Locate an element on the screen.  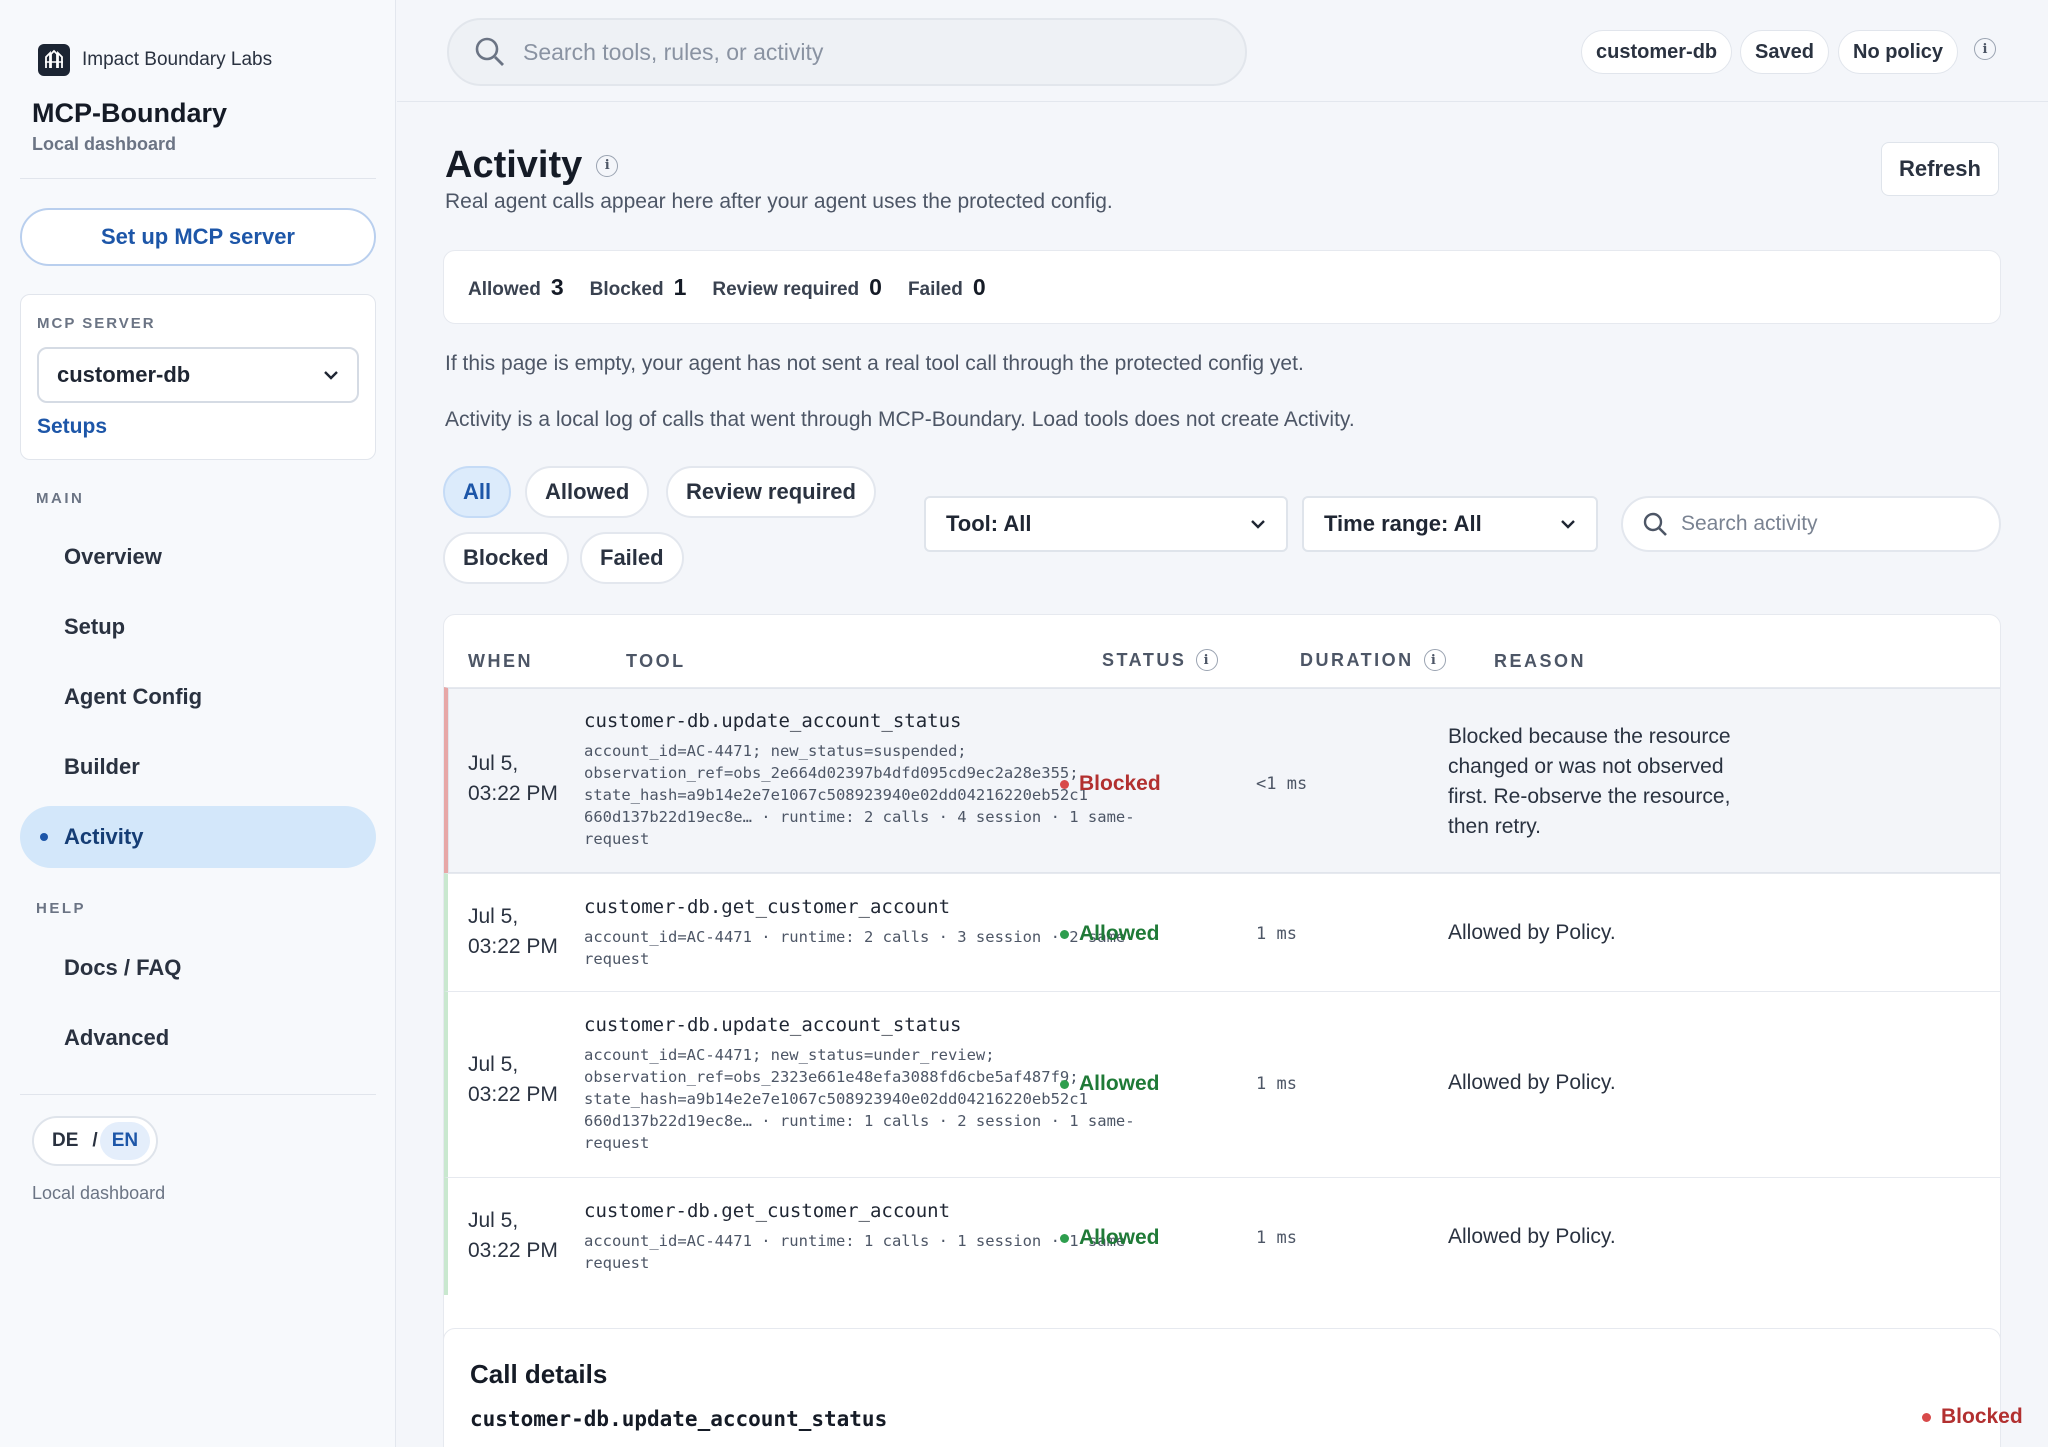
call-details-tool: customer-db.update_account_status is located at coordinates (679, 1419).